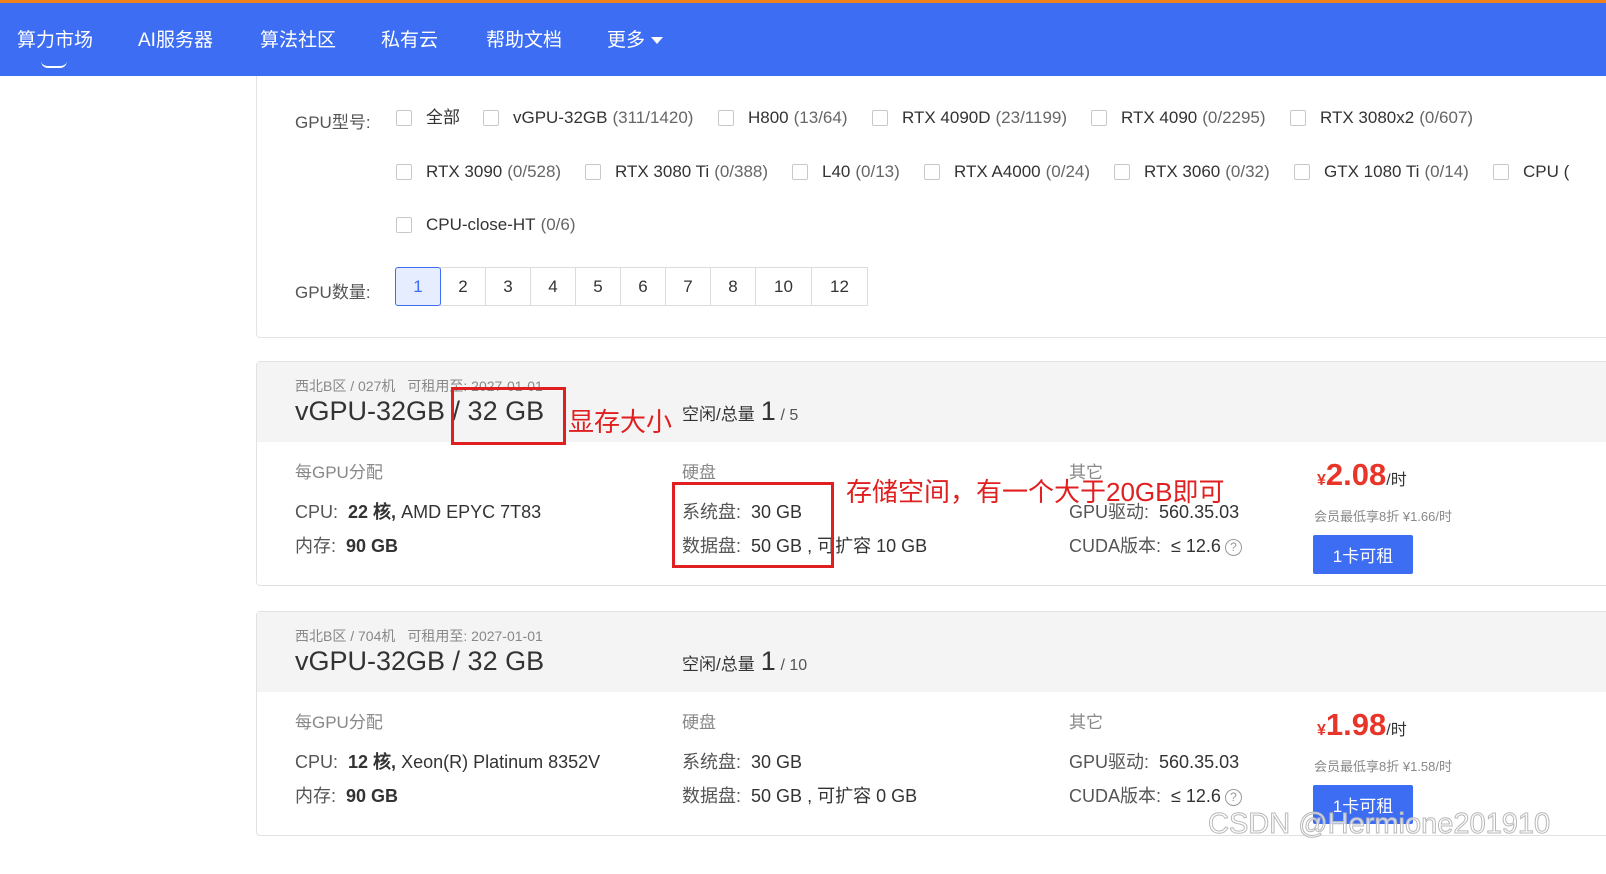 The height and width of the screenshot is (874, 1606). I want to click on gpu-count-label: GPU数量:, so click(333, 292).